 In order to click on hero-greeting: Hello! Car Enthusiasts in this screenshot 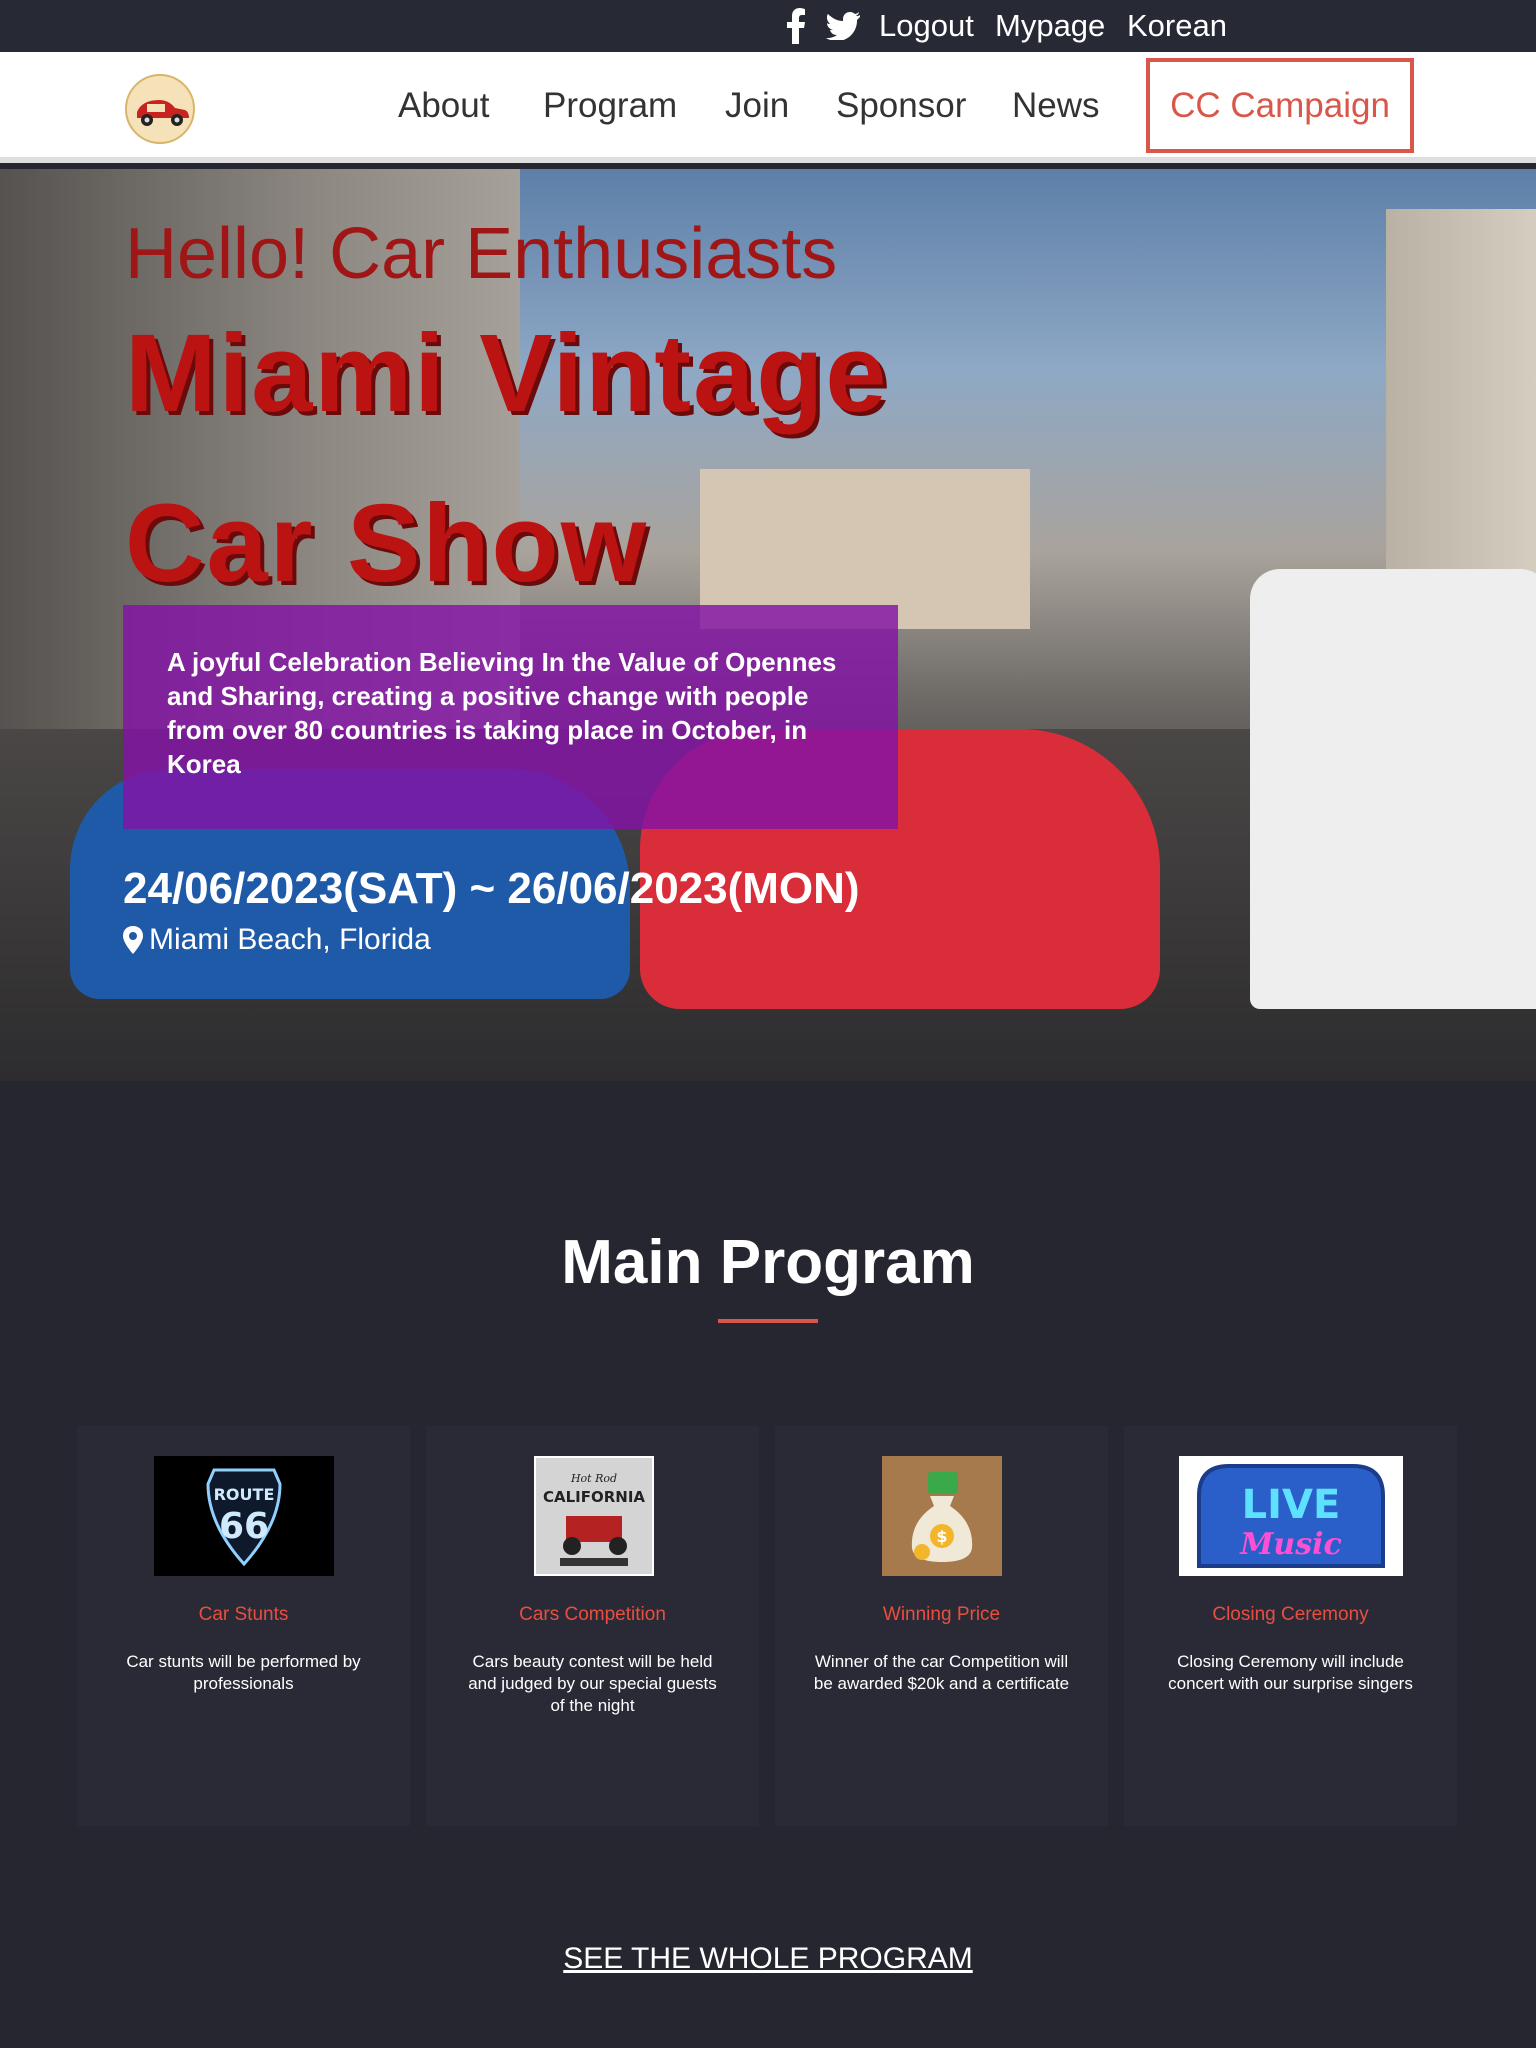, I will do `click(481, 254)`.